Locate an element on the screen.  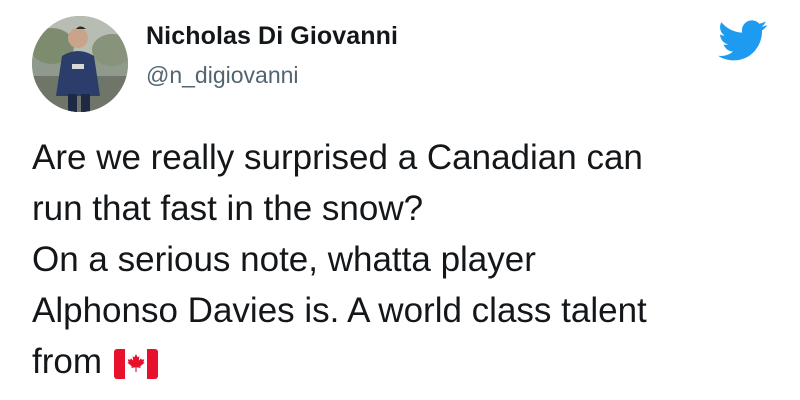
tweet-line-5: from is located at coordinates (67, 361).